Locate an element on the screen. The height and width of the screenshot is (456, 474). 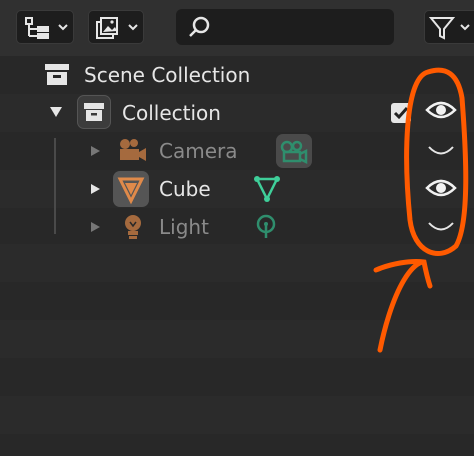
arrow-shaft-annotation is located at coordinates (401, 306).